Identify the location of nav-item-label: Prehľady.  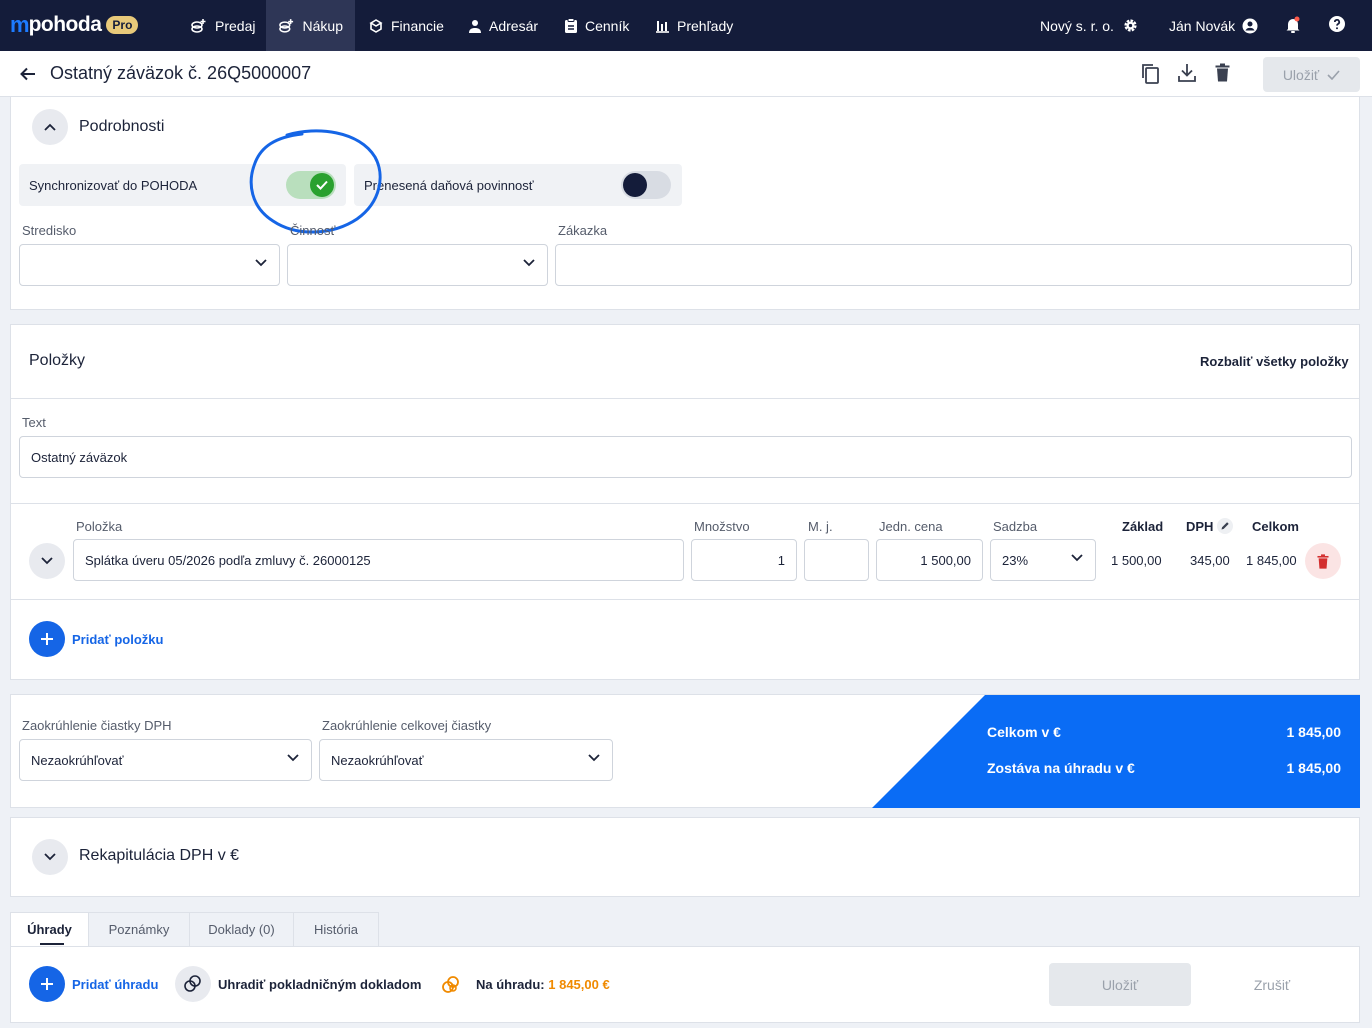
(705, 25).